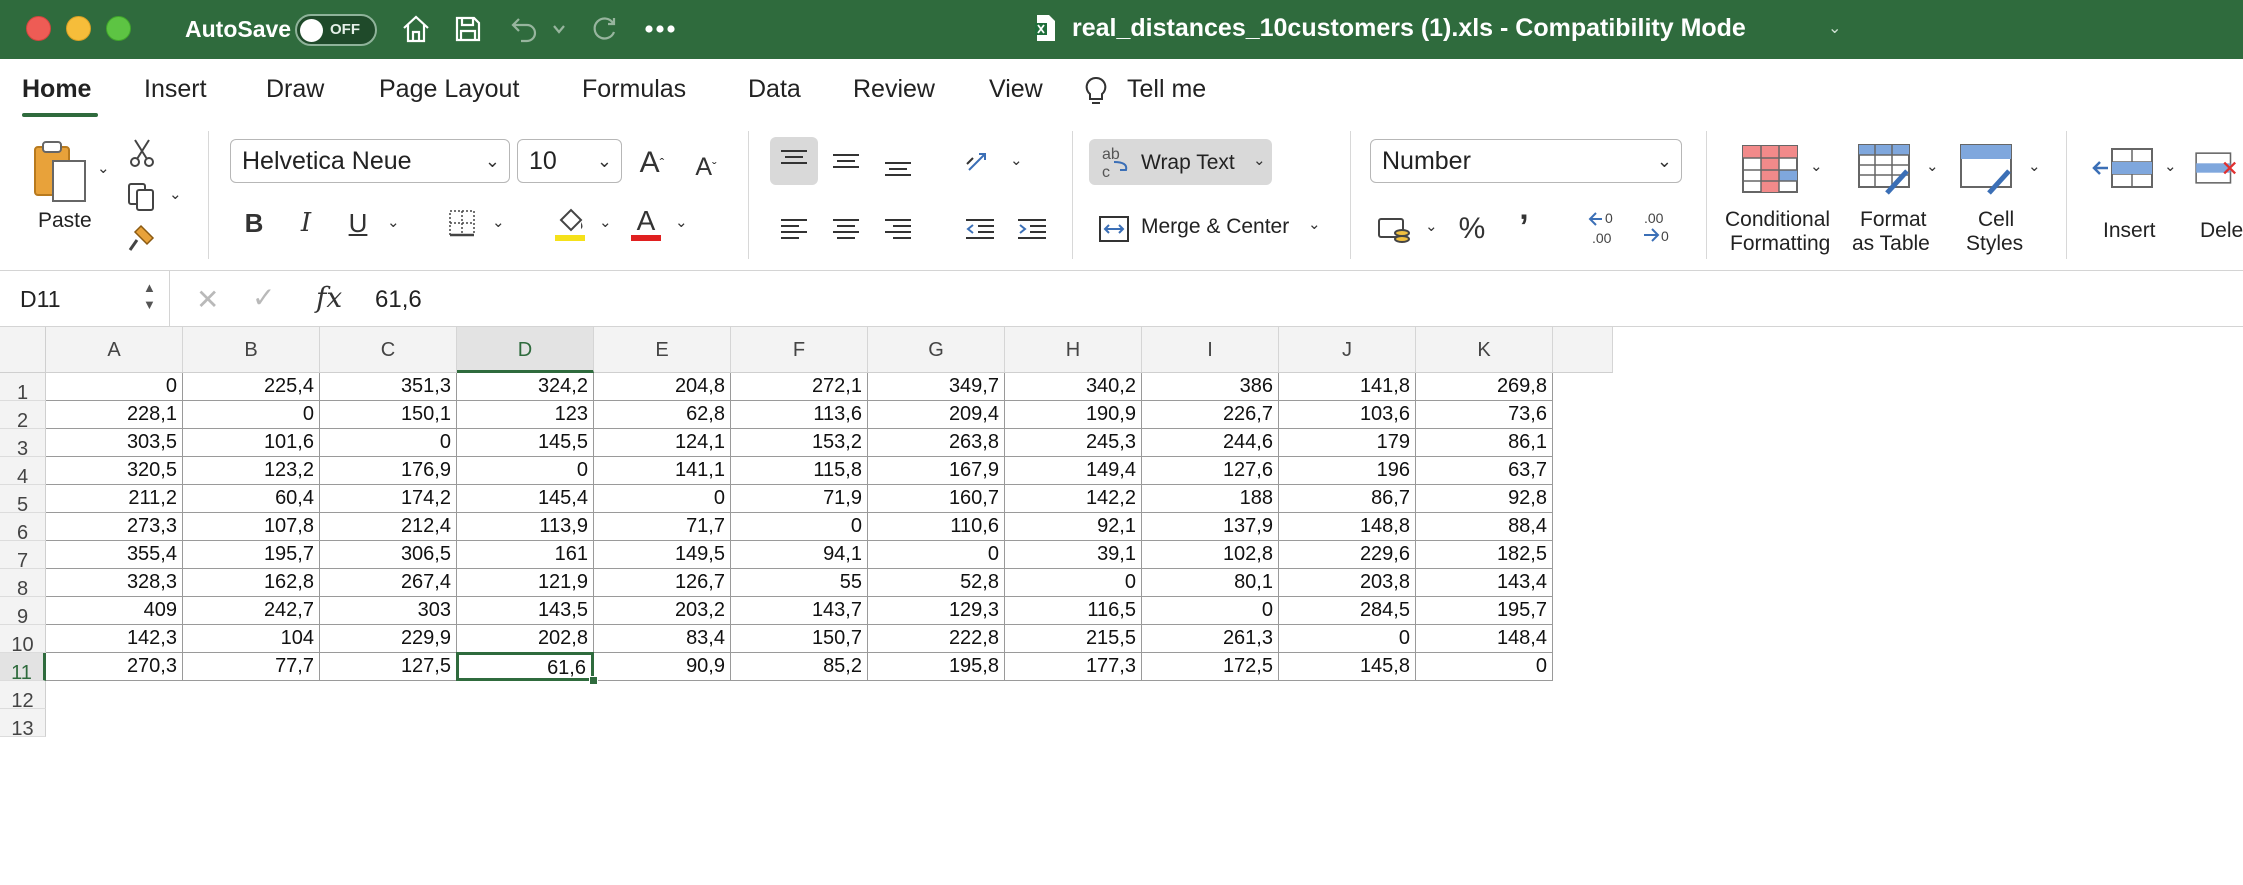  Describe the element at coordinates (38, 28) in the screenshot. I see `close-window-button` at that location.